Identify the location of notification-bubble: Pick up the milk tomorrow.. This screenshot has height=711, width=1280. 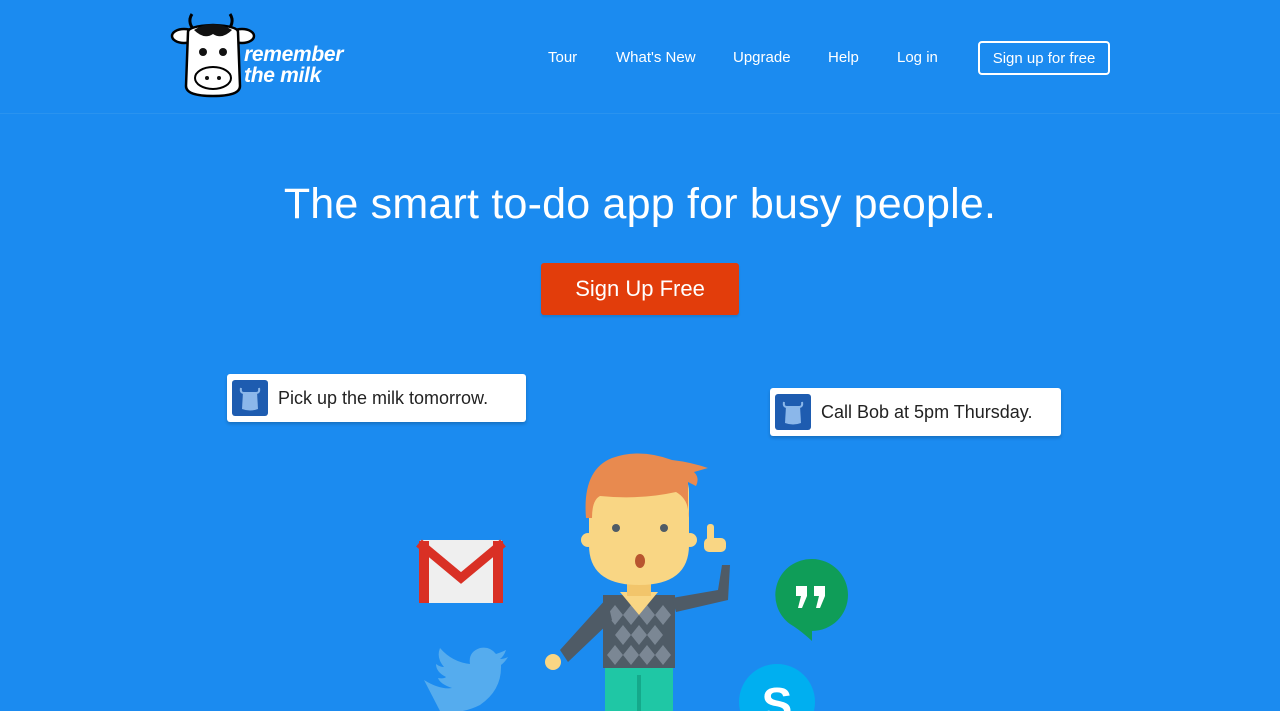
(376, 398).